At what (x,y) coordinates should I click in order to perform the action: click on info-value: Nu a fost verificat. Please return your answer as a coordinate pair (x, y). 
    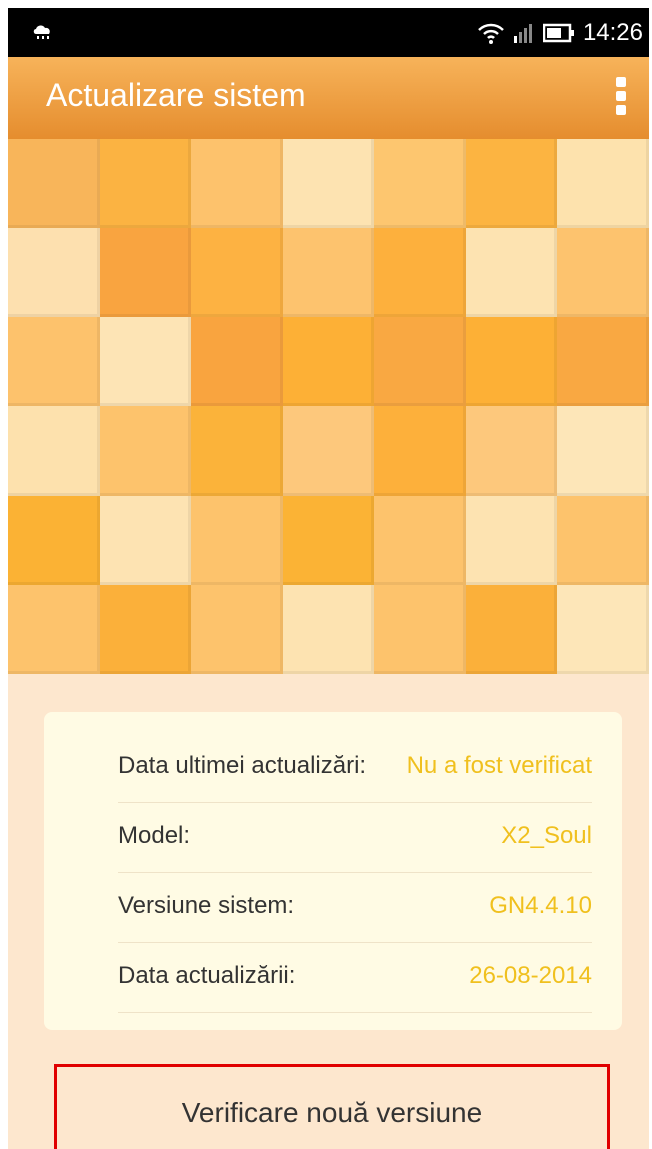
    Looking at the image, I should click on (499, 765).